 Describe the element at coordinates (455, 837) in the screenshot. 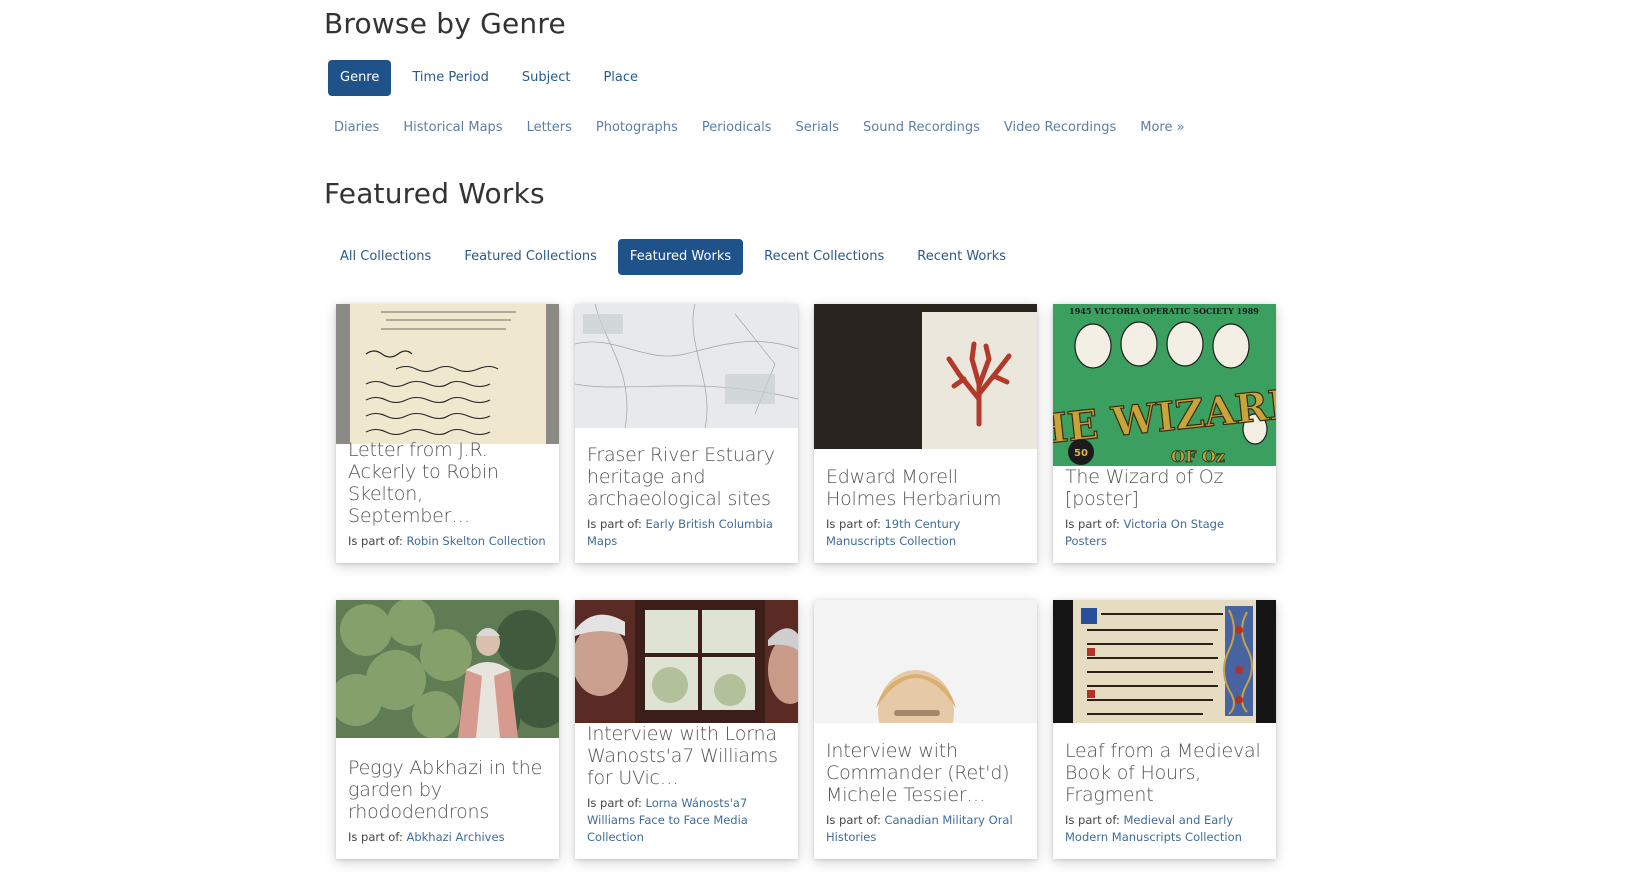

I see `collection-link: Abkhazi Archives` at that location.